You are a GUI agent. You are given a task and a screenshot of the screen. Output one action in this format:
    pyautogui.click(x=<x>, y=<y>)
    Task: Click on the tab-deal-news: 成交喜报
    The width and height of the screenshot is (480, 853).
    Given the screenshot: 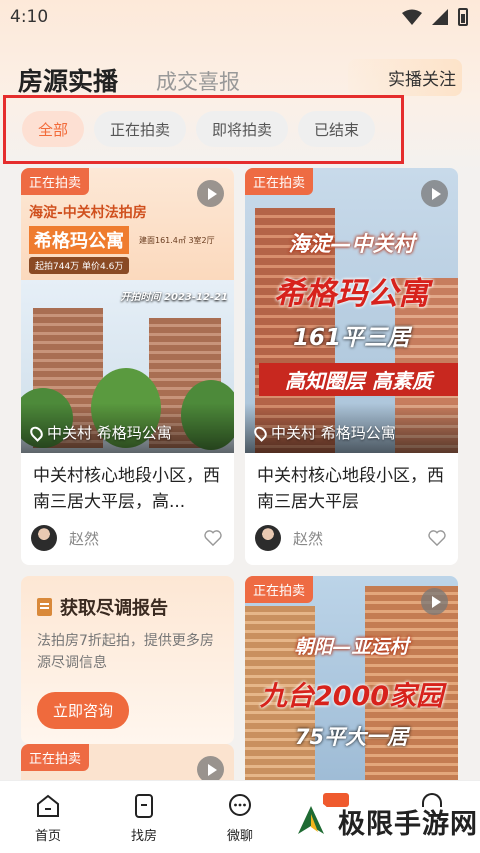 What is the action you would take?
    pyautogui.click(x=198, y=81)
    